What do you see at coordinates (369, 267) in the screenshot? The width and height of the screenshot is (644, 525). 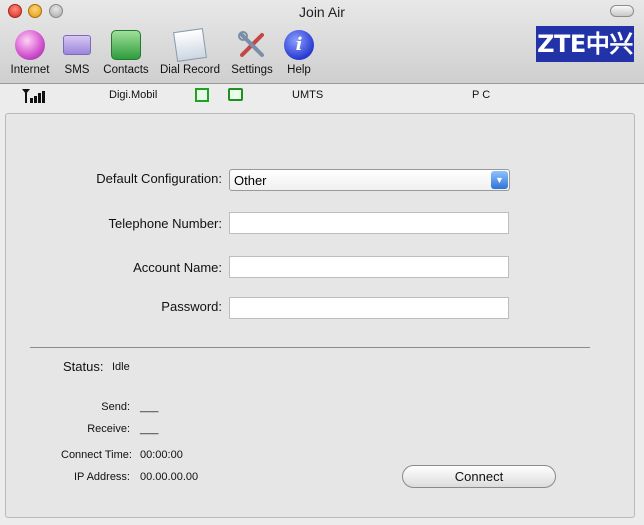 I see `account-name-input` at bounding box center [369, 267].